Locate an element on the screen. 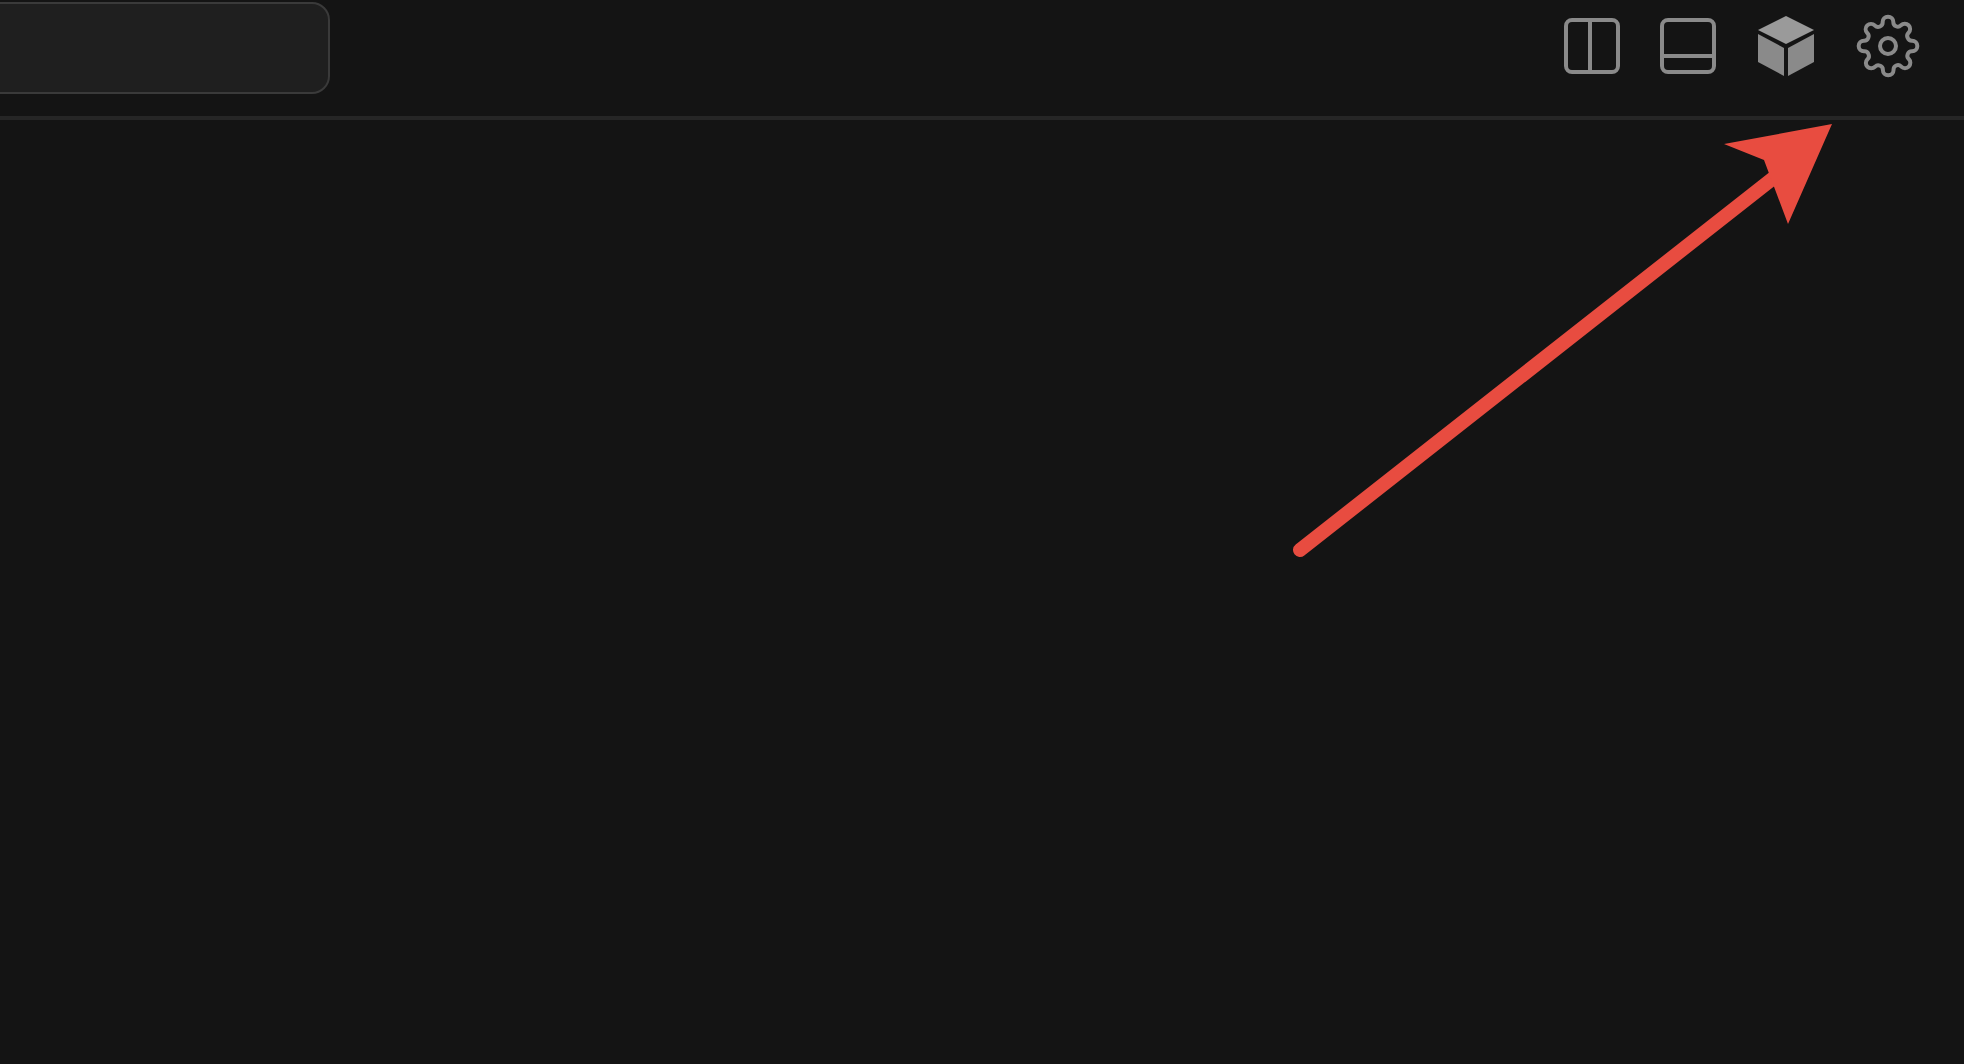  input-field is located at coordinates (165, 48).